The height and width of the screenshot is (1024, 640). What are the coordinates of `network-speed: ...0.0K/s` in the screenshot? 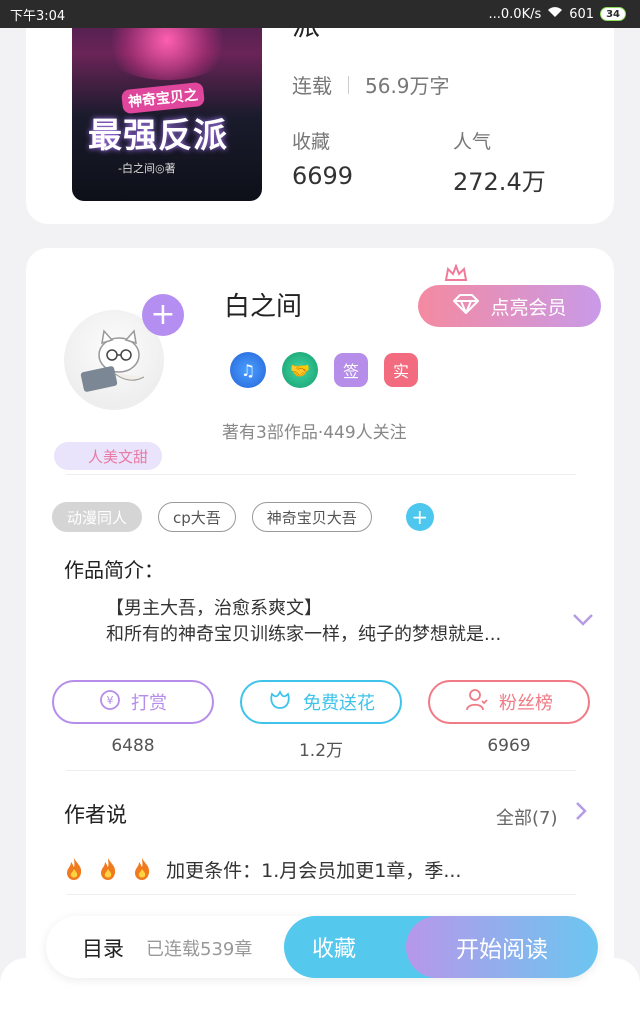 It's located at (515, 14).